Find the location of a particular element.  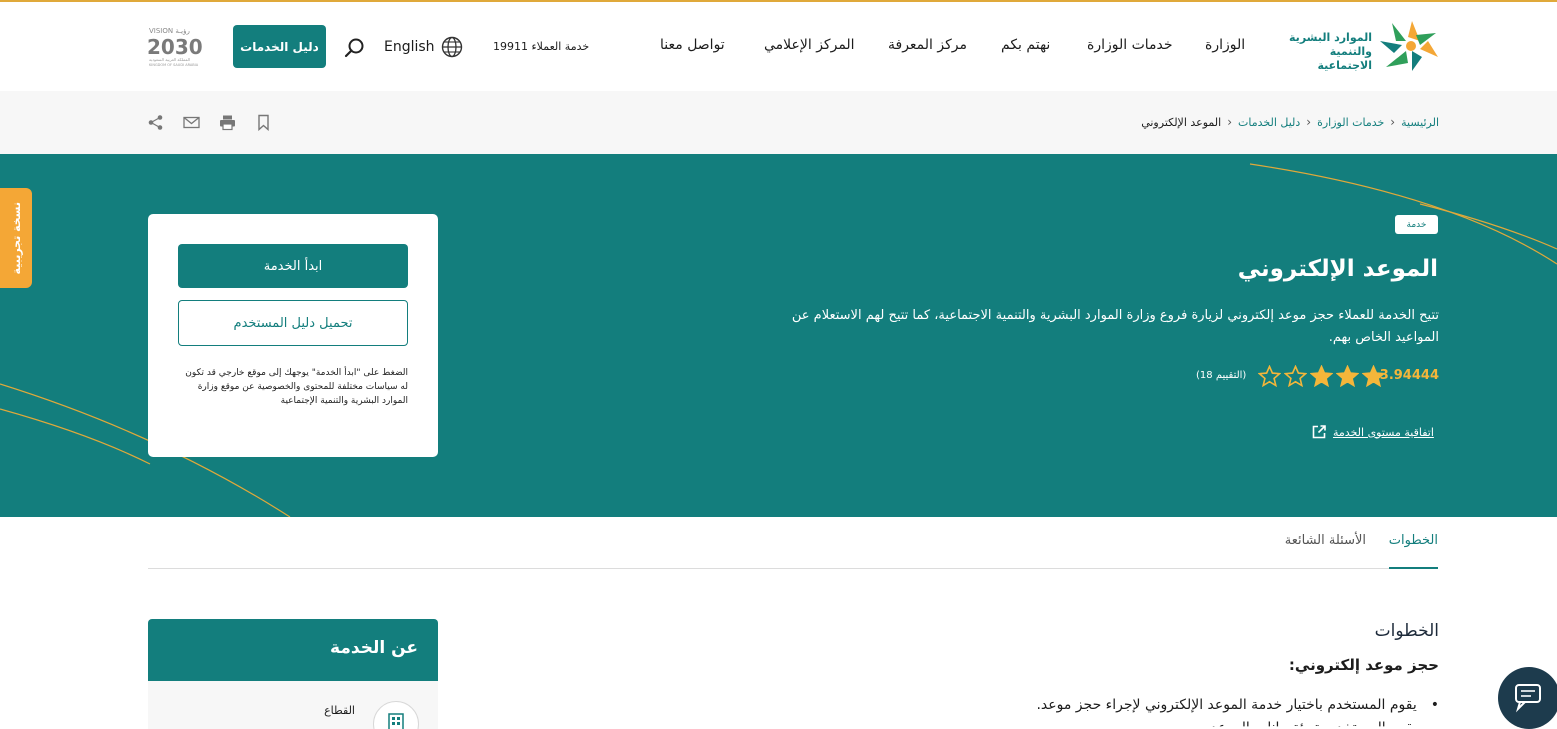

about-service-body: القطاع is located at coordinates (293, 705).